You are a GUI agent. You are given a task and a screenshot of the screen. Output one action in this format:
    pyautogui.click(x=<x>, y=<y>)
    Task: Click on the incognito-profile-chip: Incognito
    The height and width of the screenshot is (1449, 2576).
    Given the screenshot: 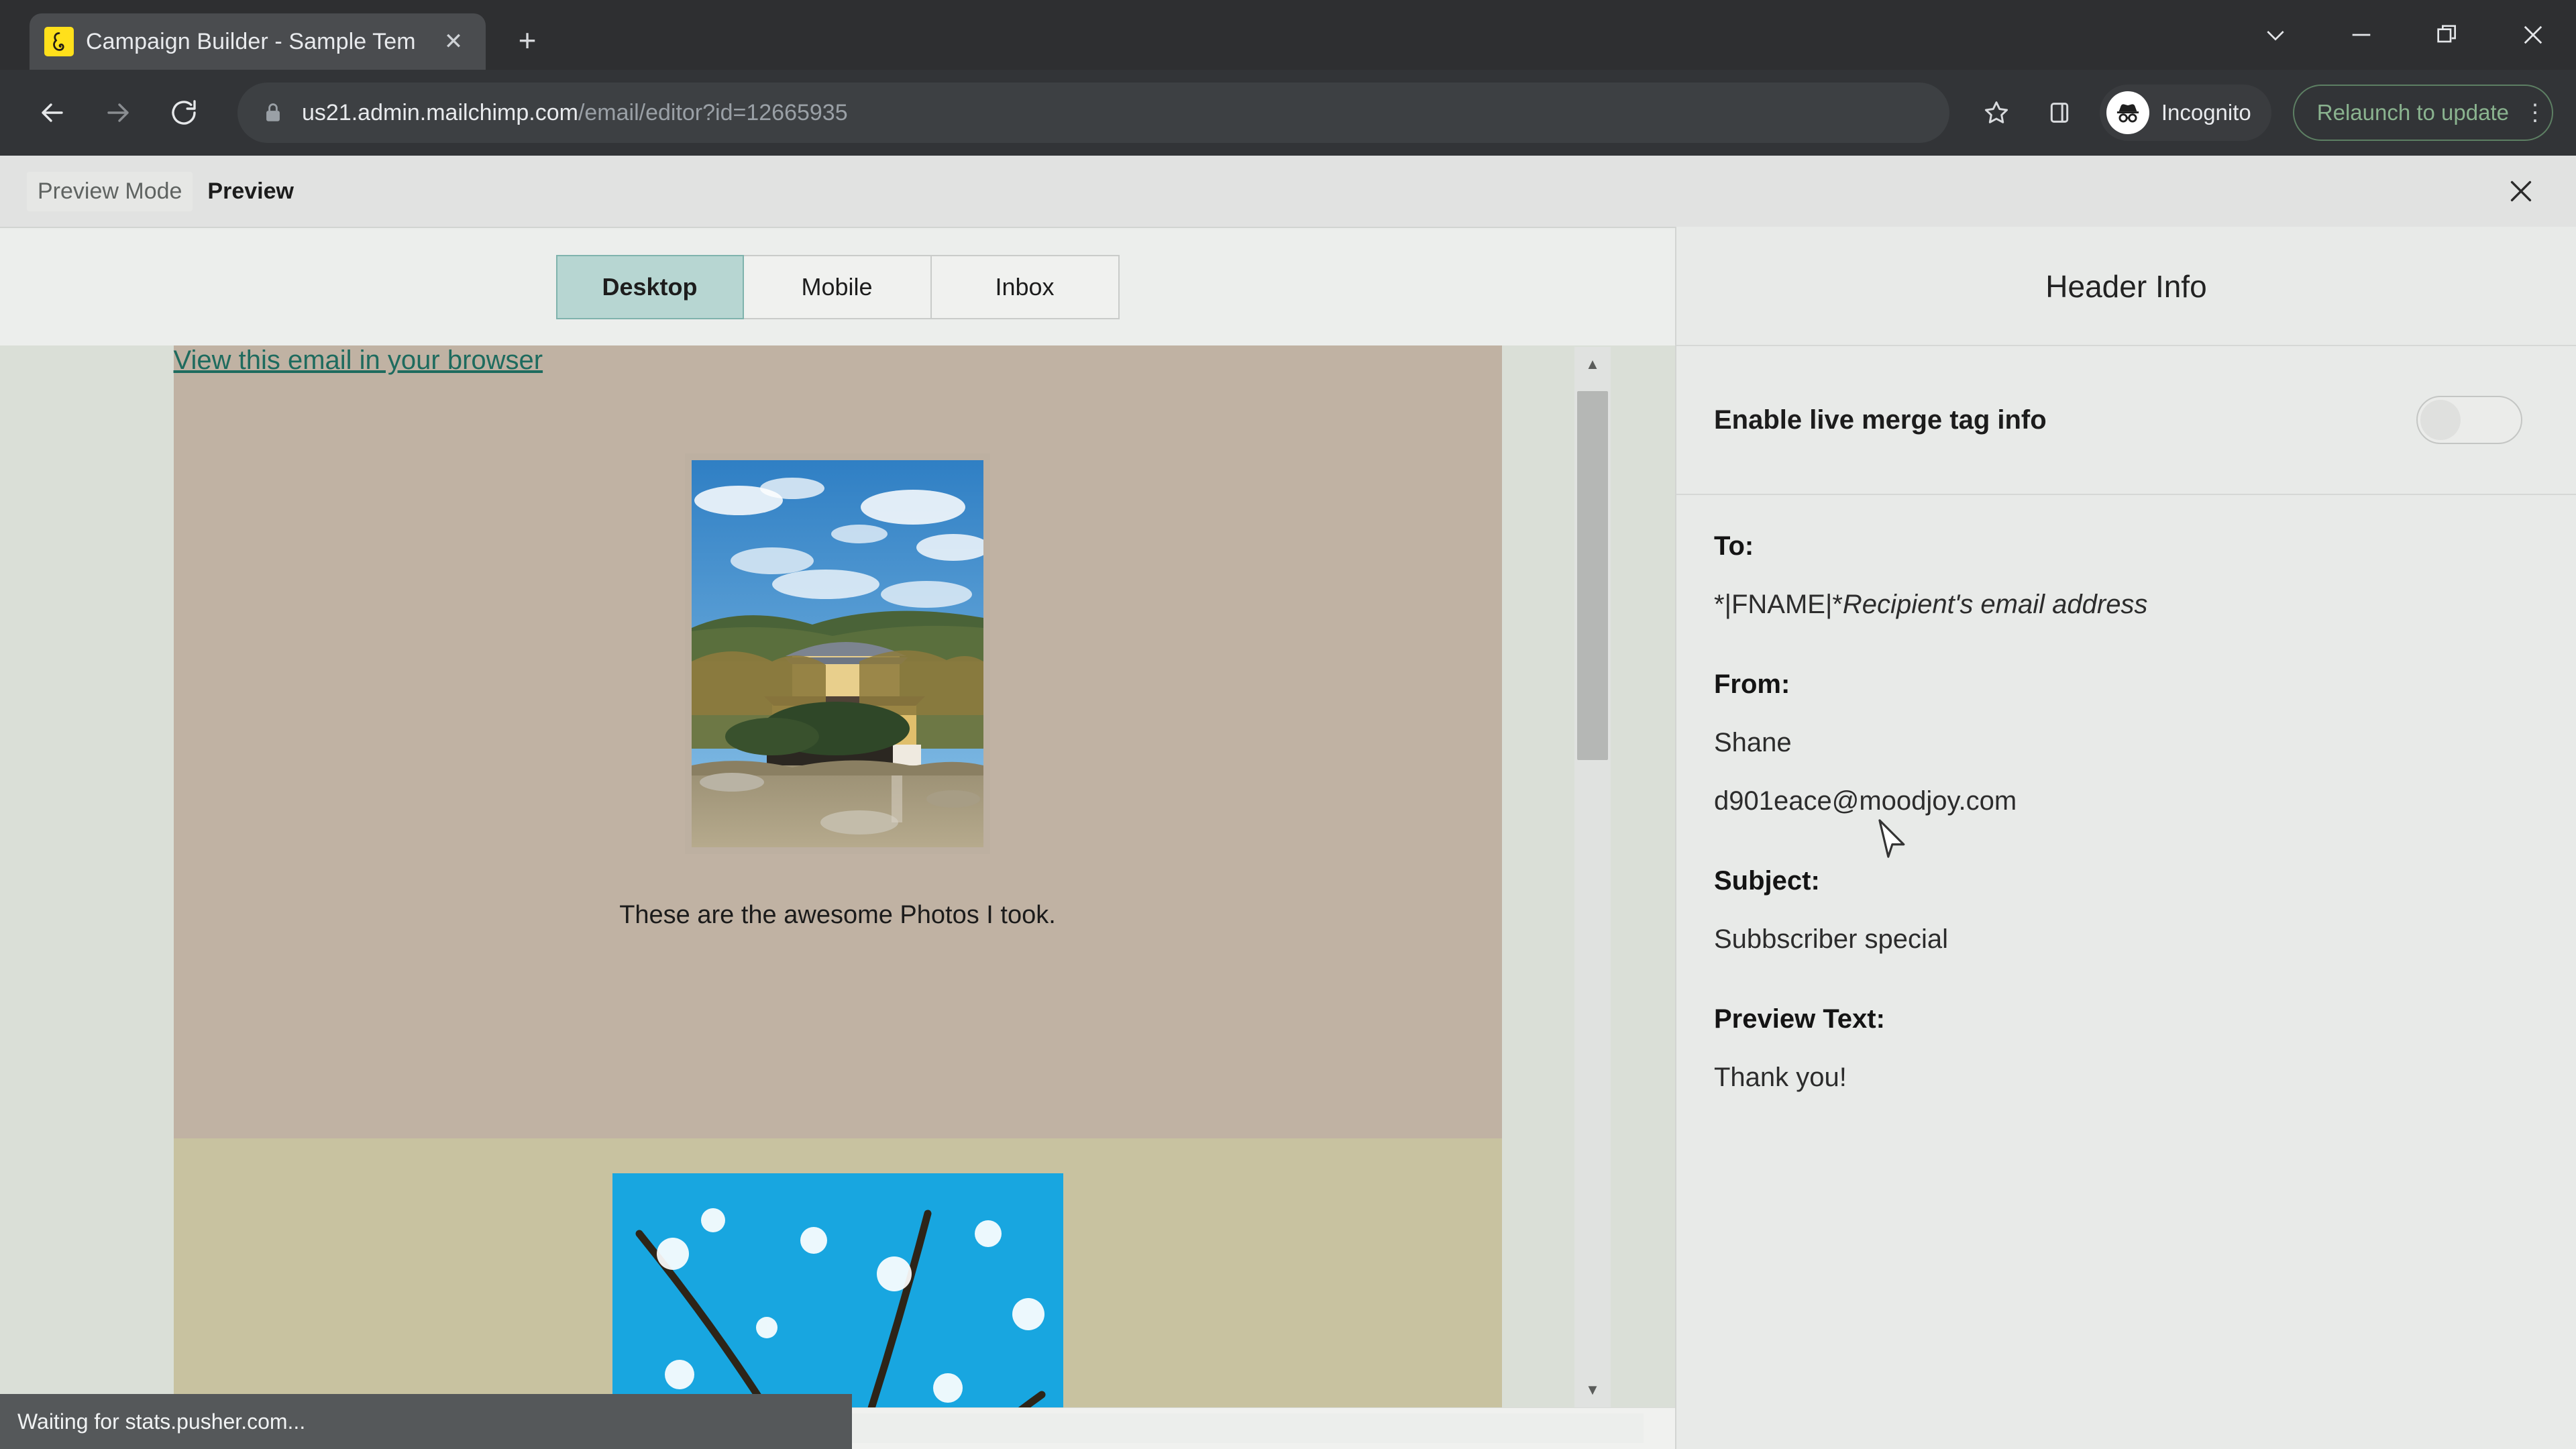 What is the action you would take?
    pyautogui.click(x=2185, y=113)
    